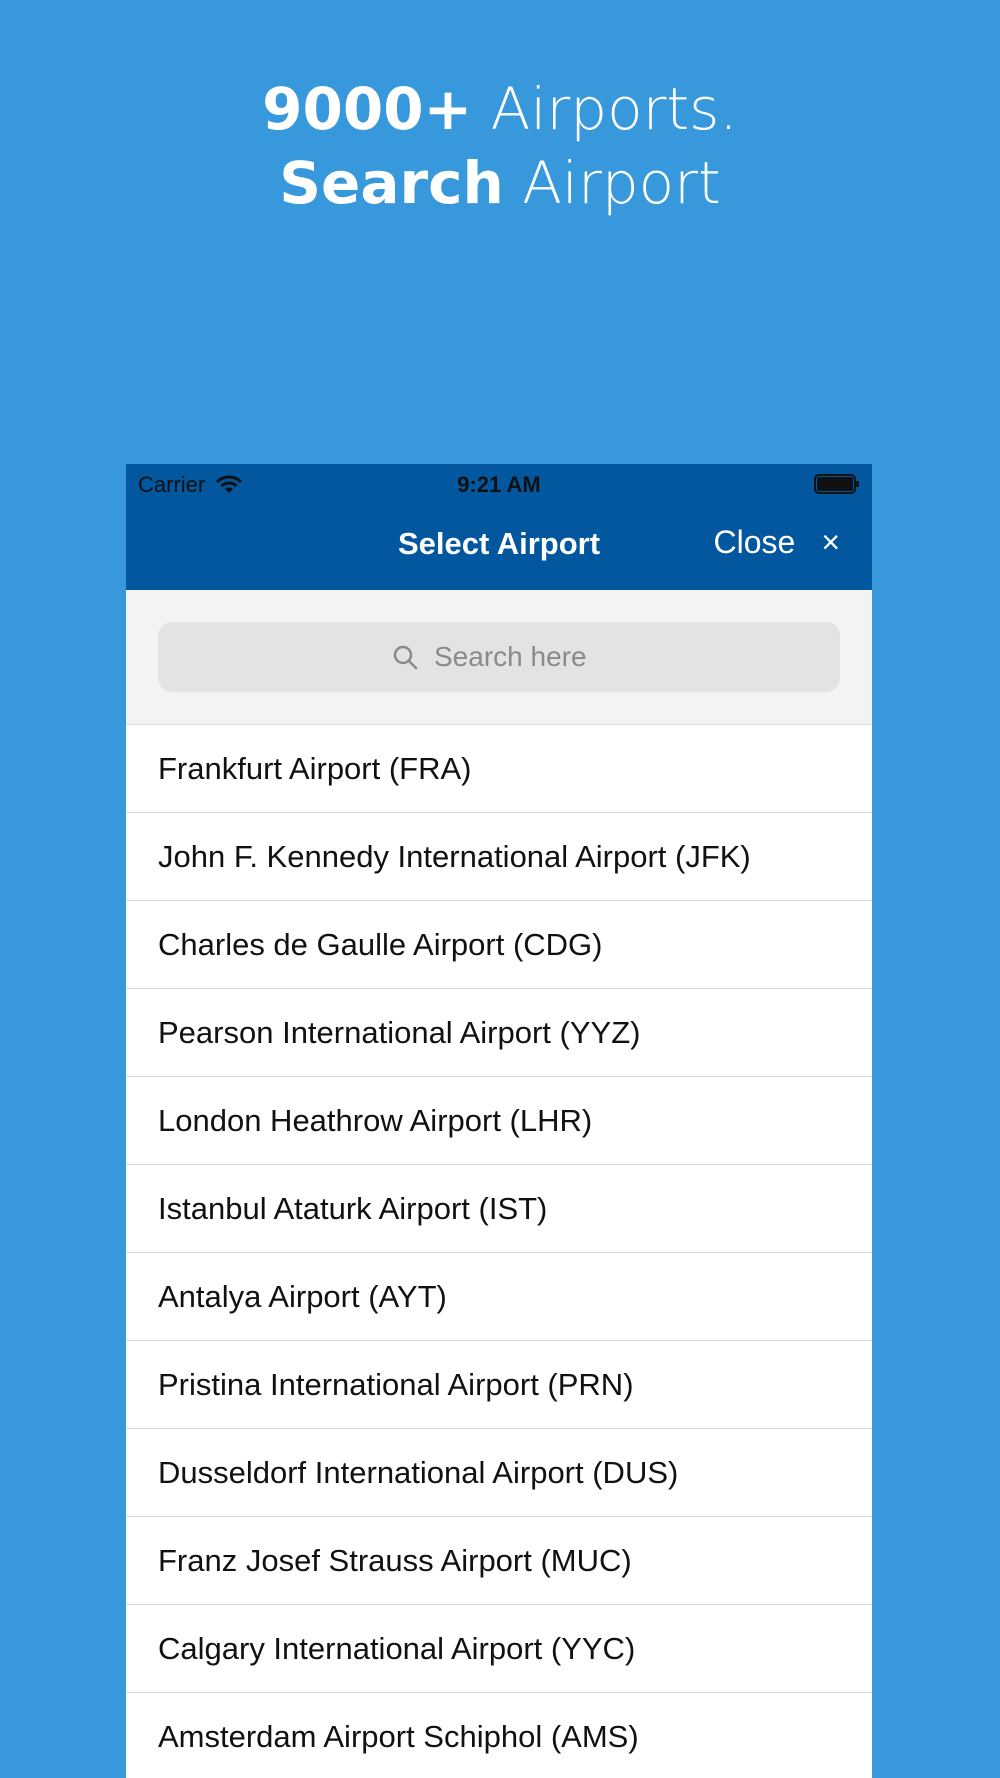 The width and height of the screenshot is (1000, 1778). What do you see at coordinates (499, 769) in the screenshot?
I see `airport-list-item: Frankfurt Airport (FRA)` at bounding box center [499, 769].